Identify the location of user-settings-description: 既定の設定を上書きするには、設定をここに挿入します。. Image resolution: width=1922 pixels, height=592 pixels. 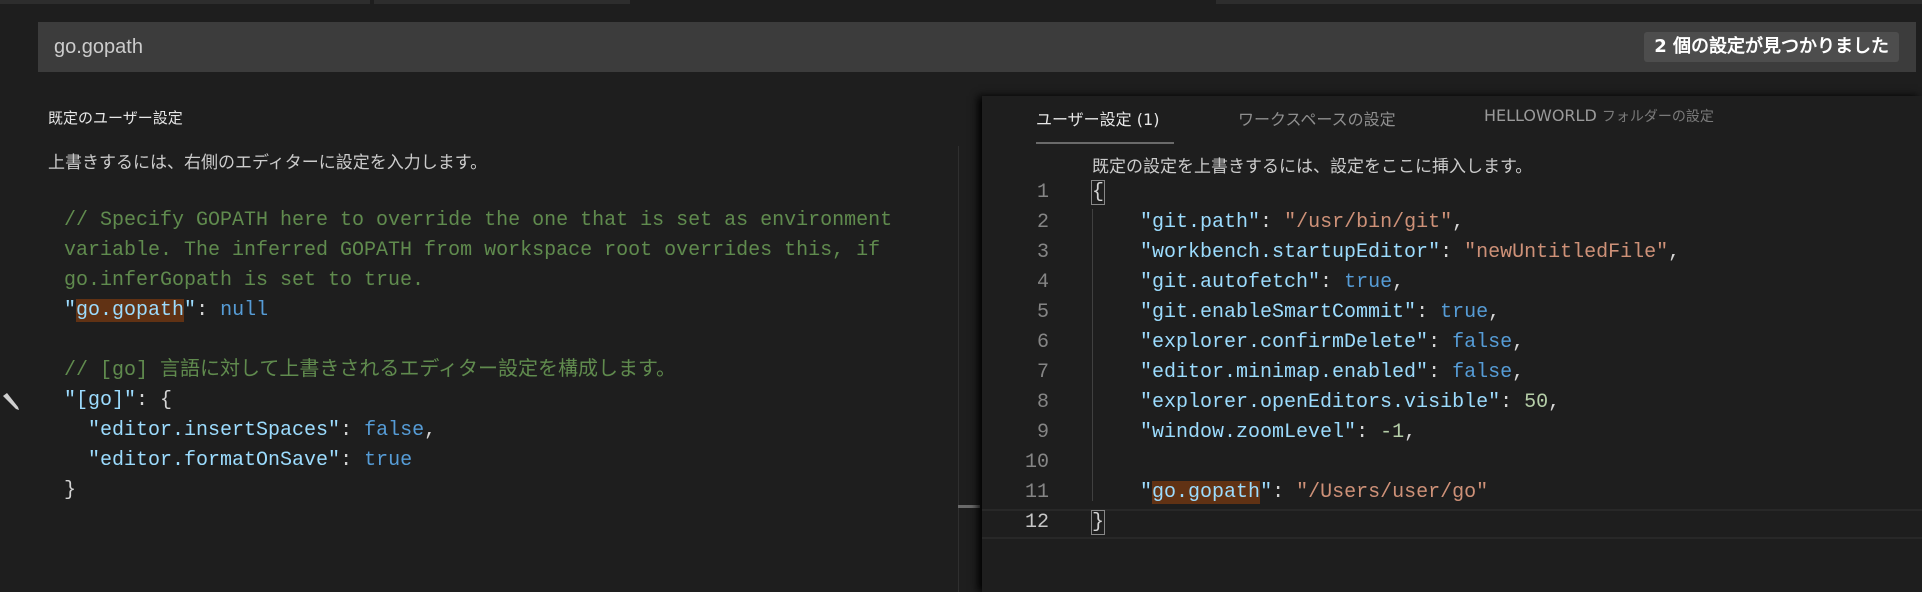
(1312, 167).